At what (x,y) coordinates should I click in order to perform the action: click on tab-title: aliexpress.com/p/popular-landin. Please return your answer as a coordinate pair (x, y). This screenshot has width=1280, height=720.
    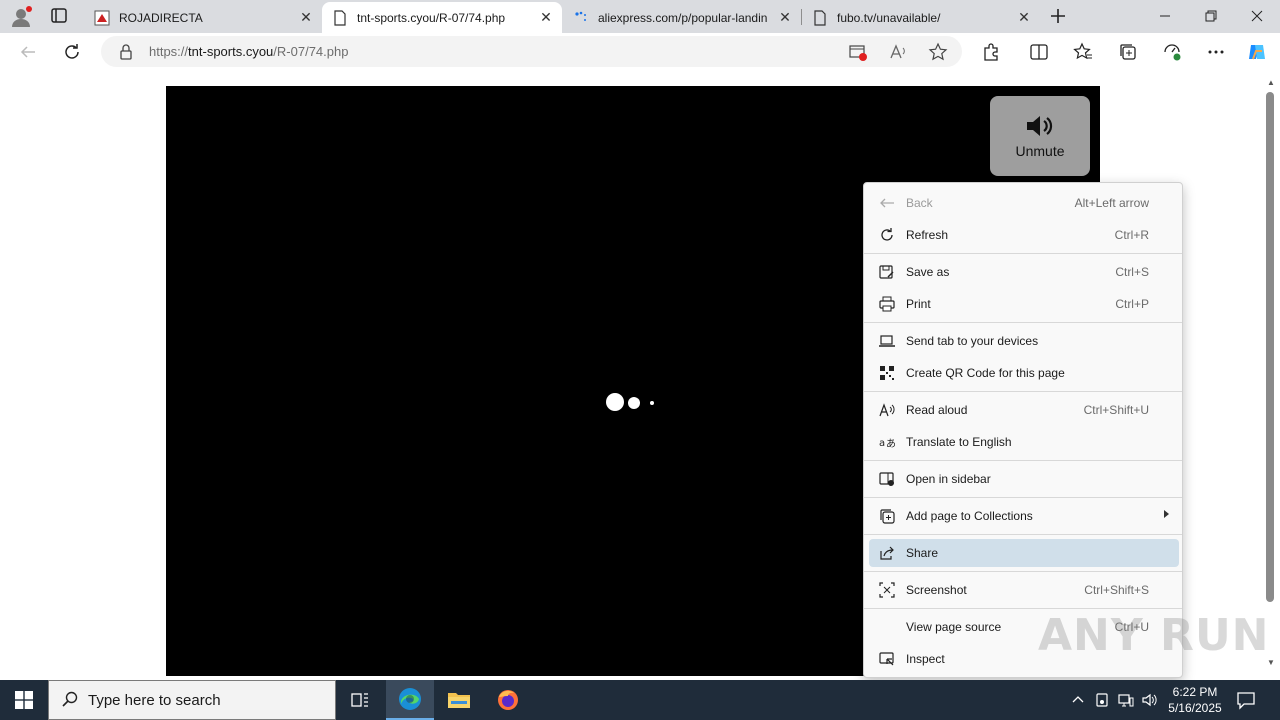
    Looking at the image, I should click on (683, 17).